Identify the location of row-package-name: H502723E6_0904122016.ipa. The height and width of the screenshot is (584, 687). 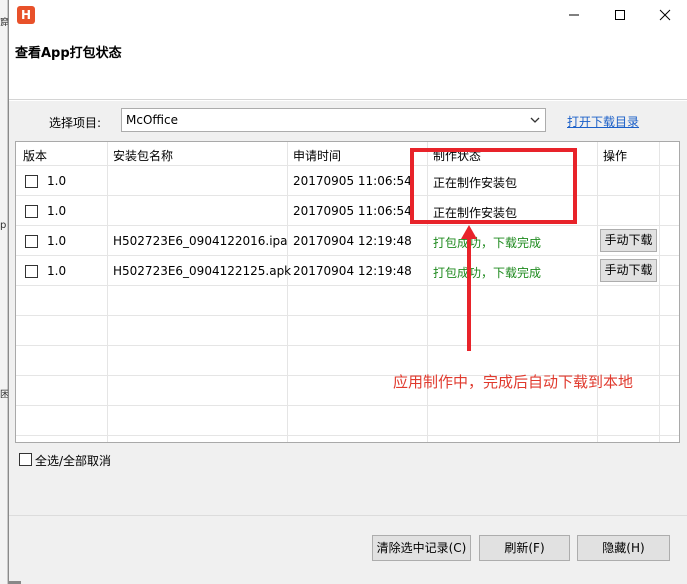
(200, 241).